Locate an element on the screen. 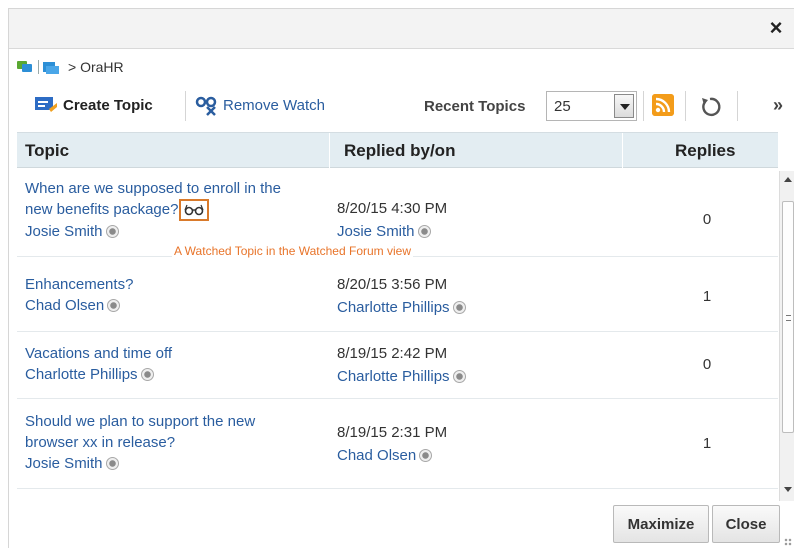 The image size is (794, 548). remove-watch-button: Remove Watch is located at coordinates (260, 105).